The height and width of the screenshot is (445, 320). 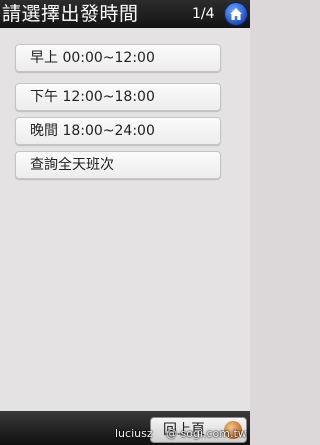 What do you see at coordinates (70, 14) in the screenshot?
I see `page-title: 請選擇出發時間` at bounding box center [70, 14].